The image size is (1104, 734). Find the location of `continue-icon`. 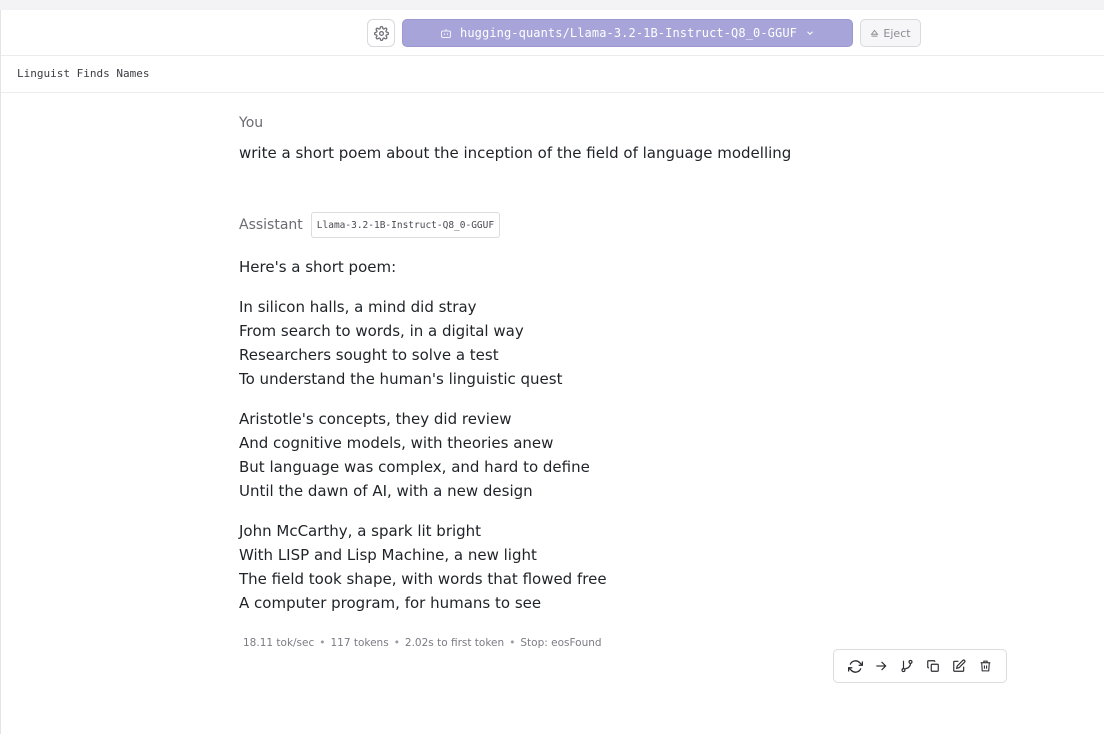

continue-icon is located at coordinates (881, 666).